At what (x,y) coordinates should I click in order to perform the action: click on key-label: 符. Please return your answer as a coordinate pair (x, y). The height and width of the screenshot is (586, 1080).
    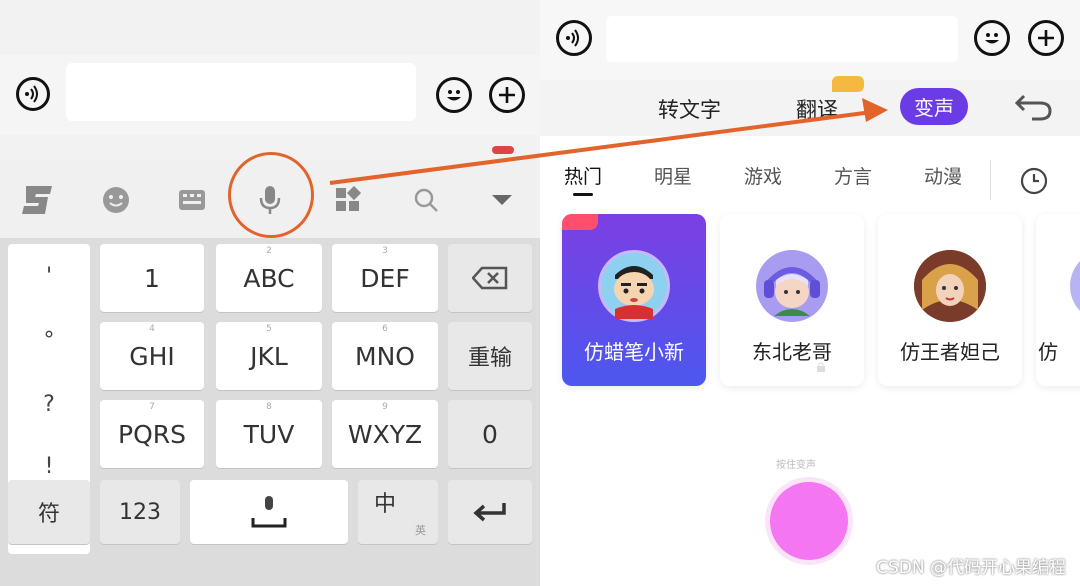
    Looking at the image, I should click on (48, 514).